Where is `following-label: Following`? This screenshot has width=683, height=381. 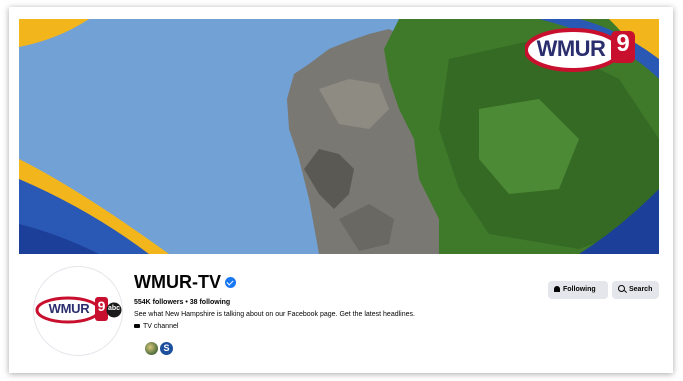 following-label: Following is located at coordinates (579, 289).